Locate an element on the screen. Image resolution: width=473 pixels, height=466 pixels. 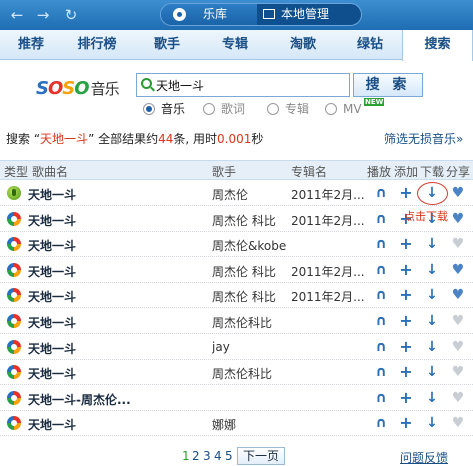
table-row: 天地一斗-周杰伦... ∩ + ↓ ♥ is located at coordinates (236, 398).